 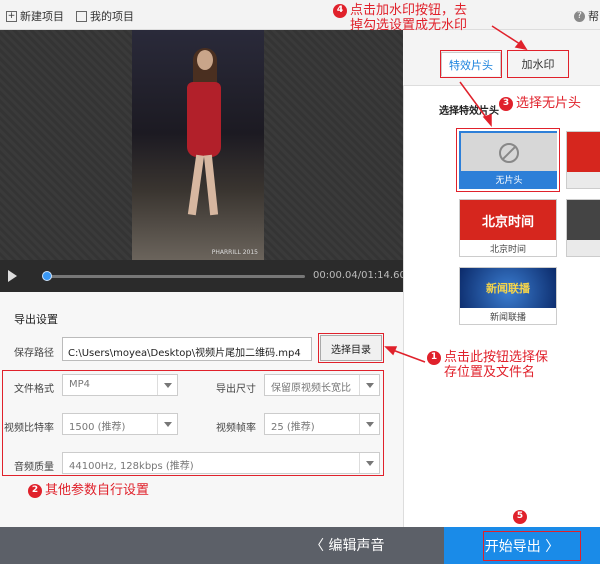 What do you see at coordinates (456, 194) in the screenshot?
I see `annotation-arrows` at bounding box center [456, 194].